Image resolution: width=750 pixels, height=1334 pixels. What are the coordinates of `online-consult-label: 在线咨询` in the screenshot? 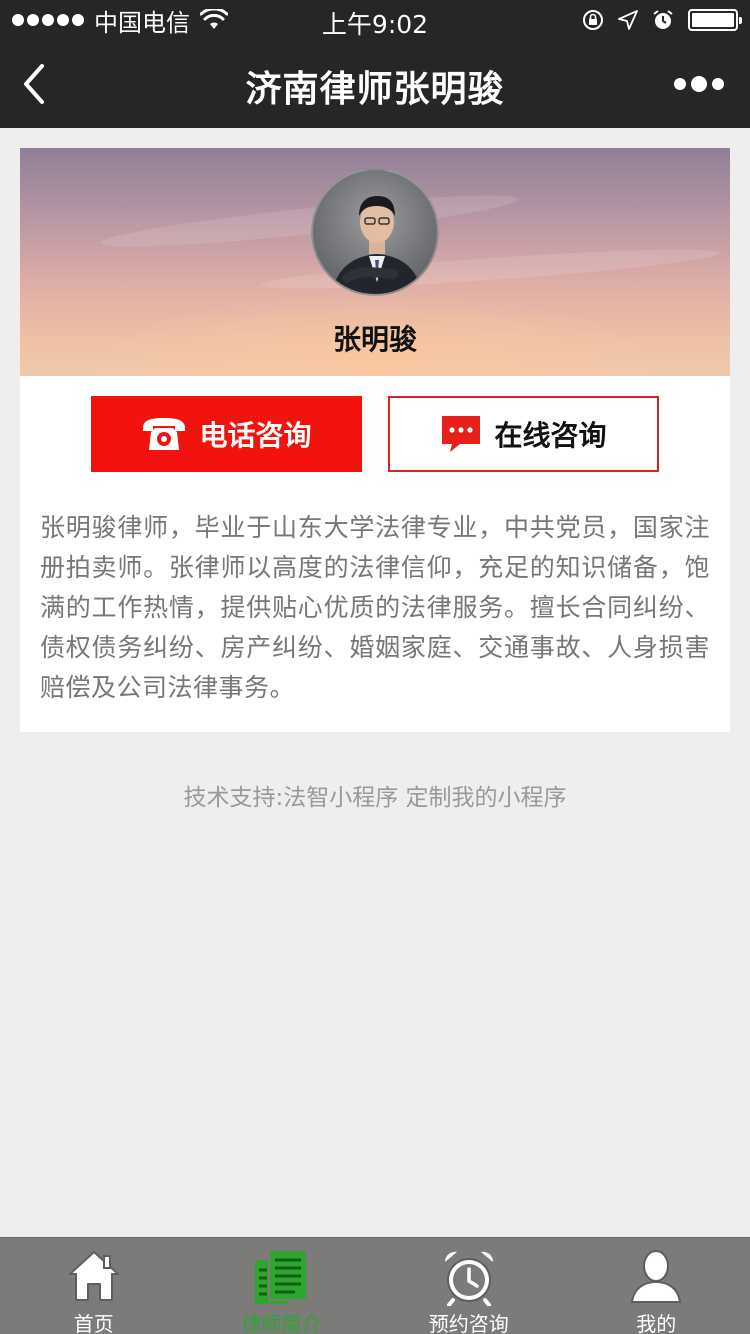 It's located at (550, 435).